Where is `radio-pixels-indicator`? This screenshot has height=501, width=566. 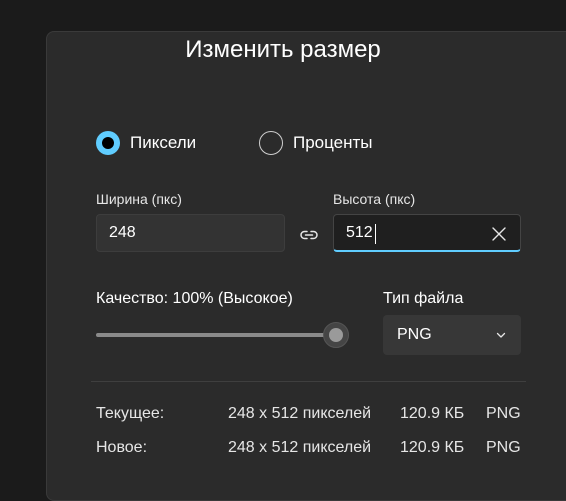 radio-pixels-indicator is located at coordinates (108, 143).